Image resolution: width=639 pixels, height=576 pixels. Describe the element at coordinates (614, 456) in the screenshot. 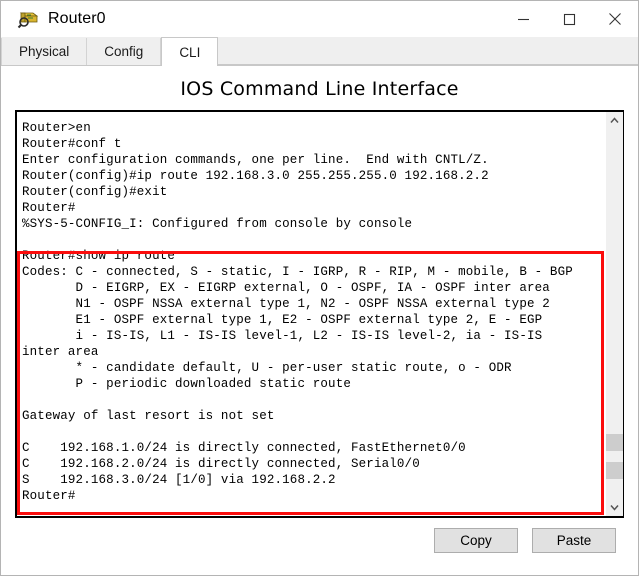

I see `scrollbar-thumb` at that location.